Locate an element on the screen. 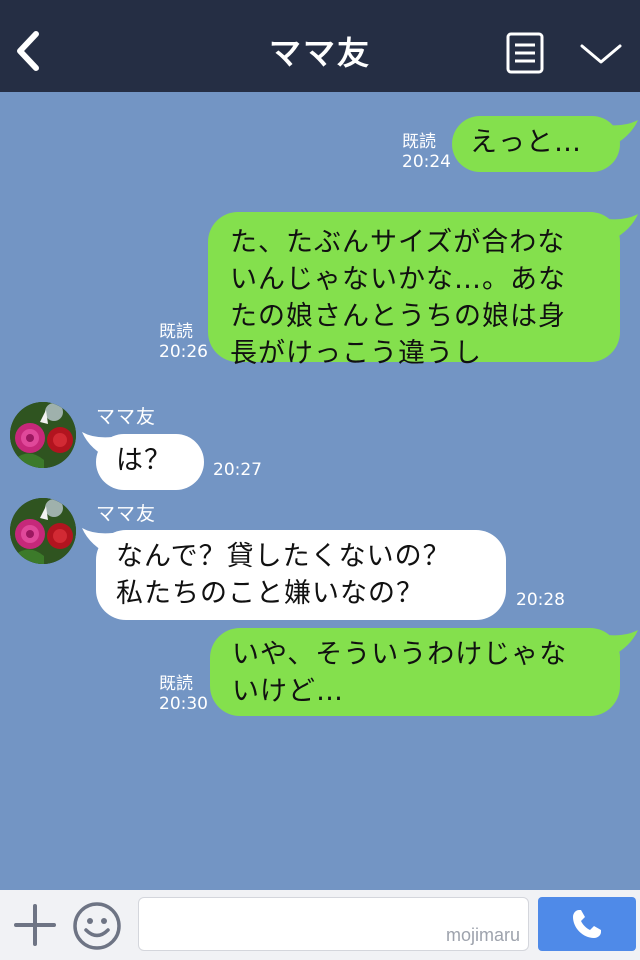 This screenshot has height=960, width=640. call-button is located at coordinates (587, 924).